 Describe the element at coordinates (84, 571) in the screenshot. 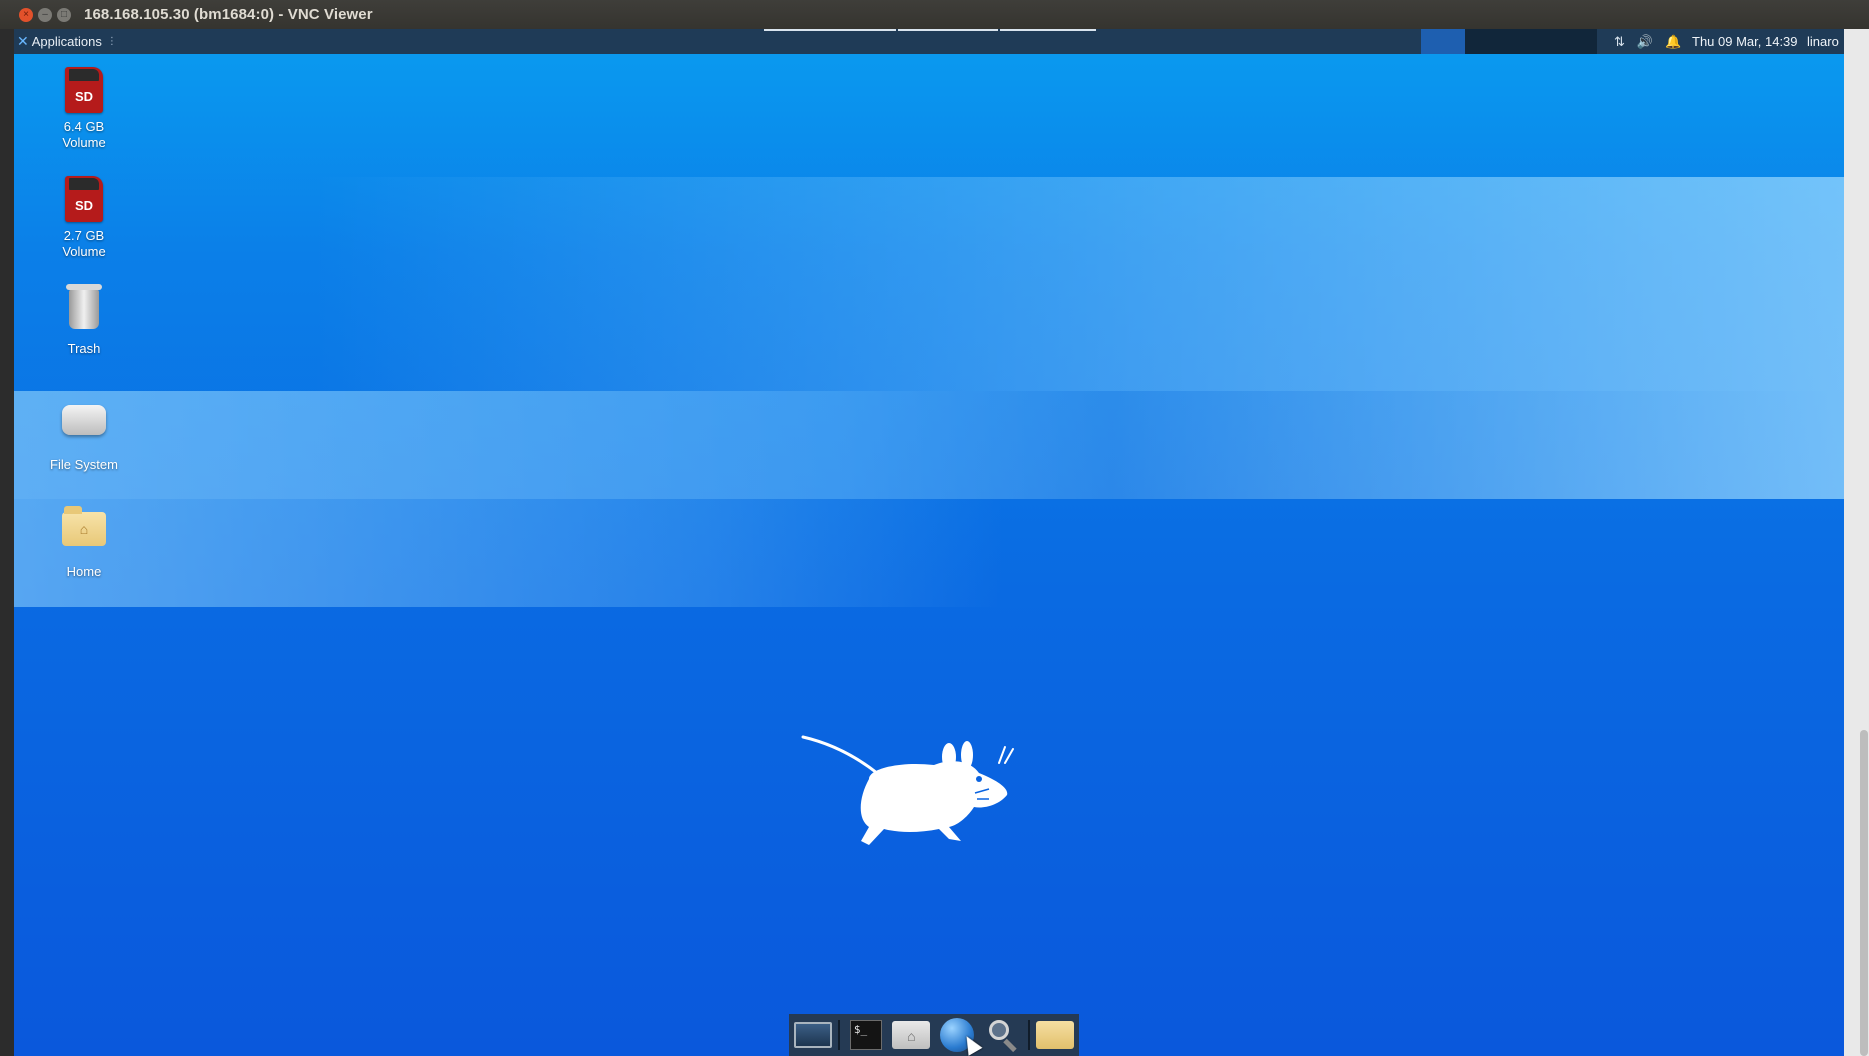

I see `desktop-icon-label: Home` at that location.